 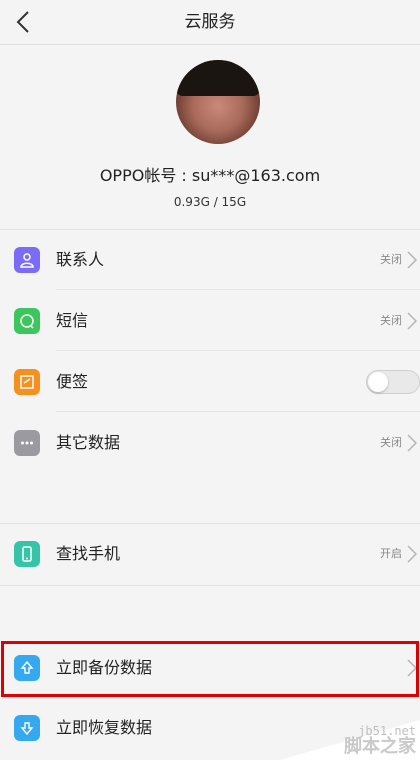 What do you see at coordinates (72, 320) in the screenshot?
I see `sync-item-label: 短信` at bounding box center [72, 320].